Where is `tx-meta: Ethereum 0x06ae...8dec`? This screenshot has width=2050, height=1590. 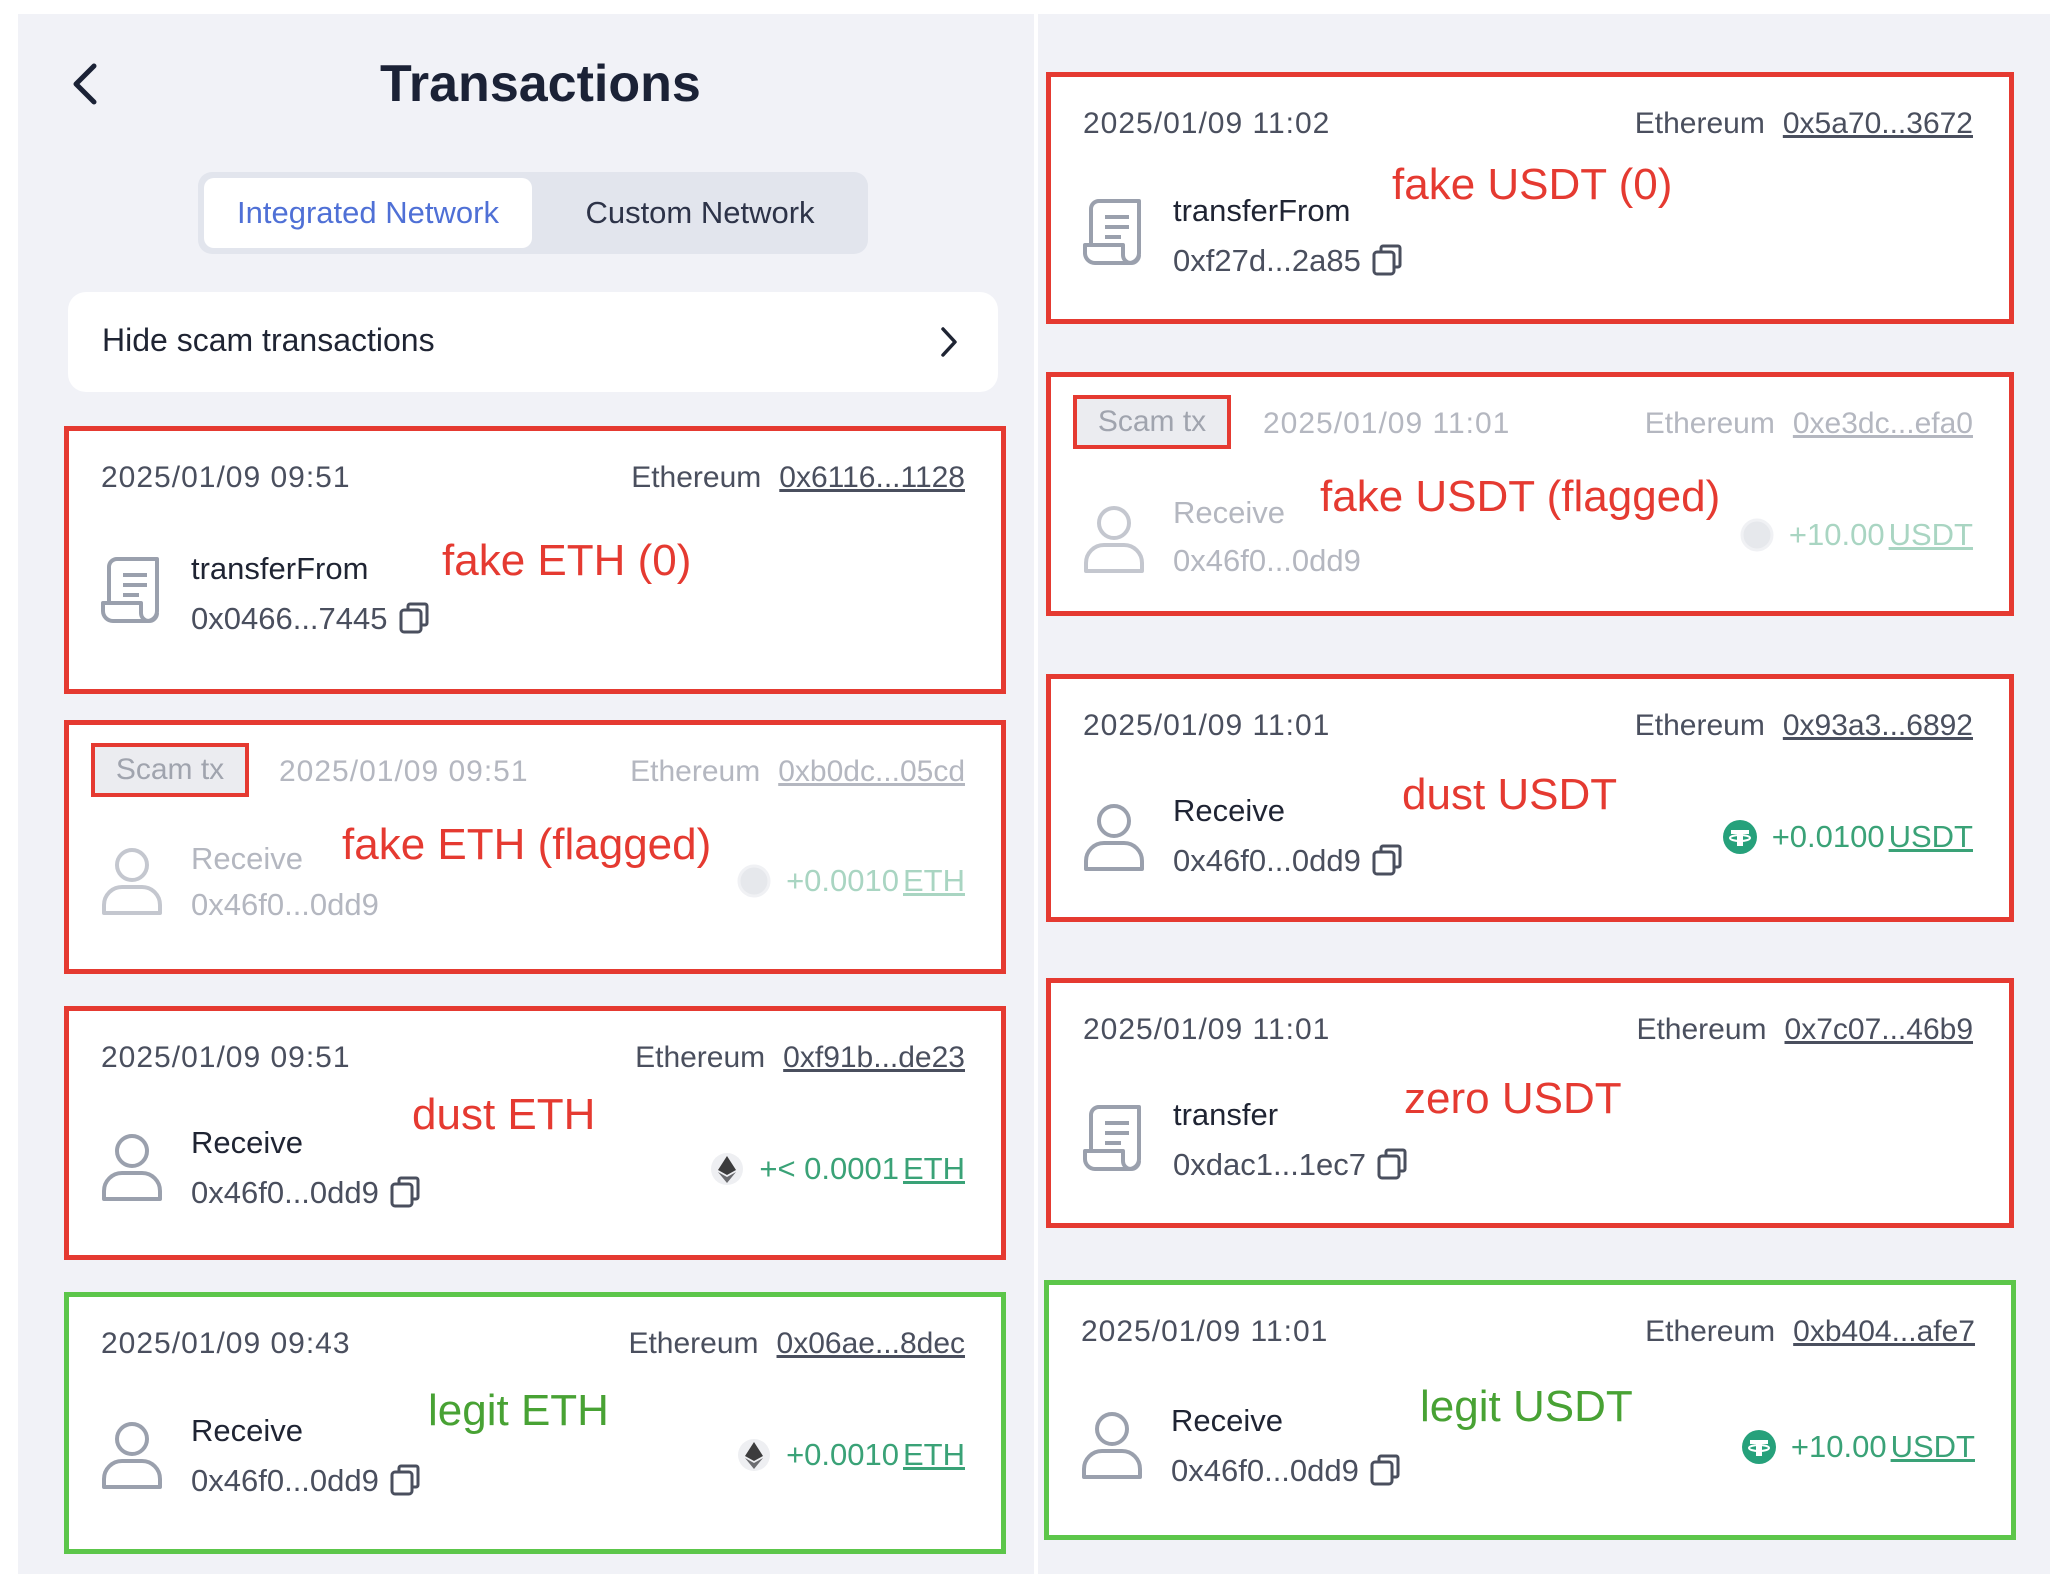 tx-meta: Ethereum 0x06ae...8dec is located at coordinates (796, 1344).